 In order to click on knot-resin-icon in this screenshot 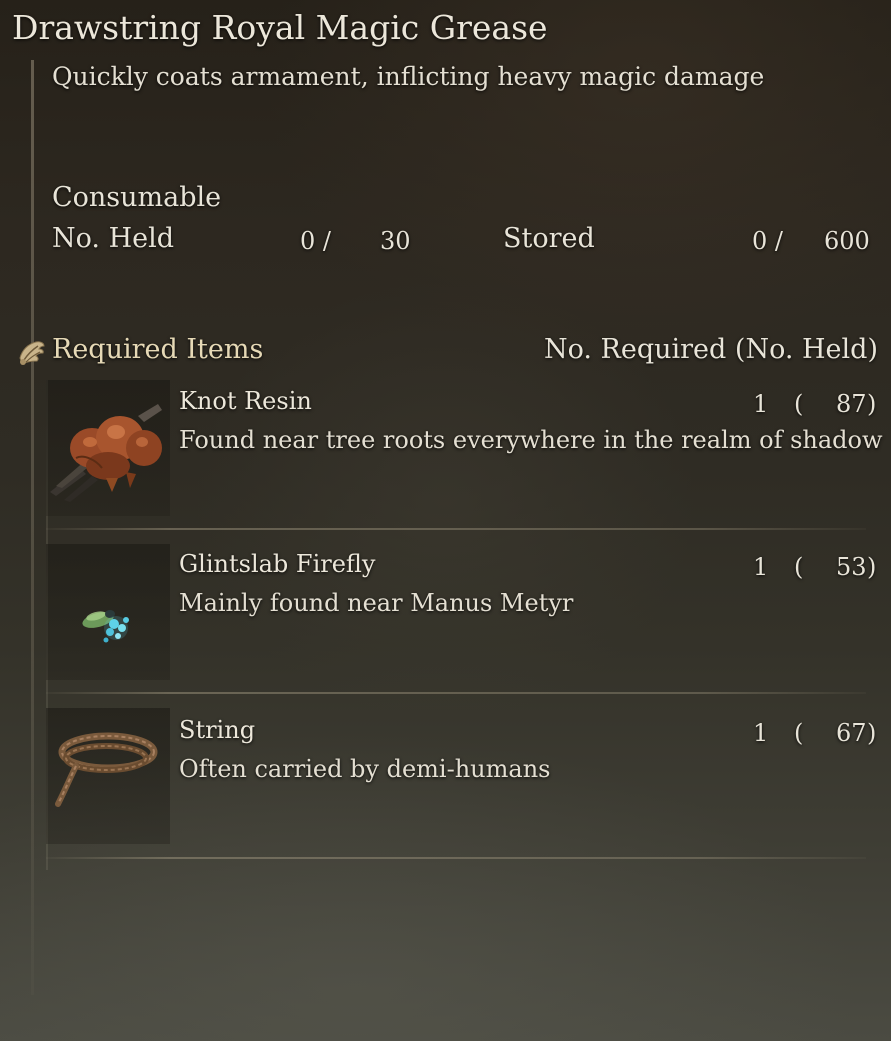, I will do `click(108, 448)`.